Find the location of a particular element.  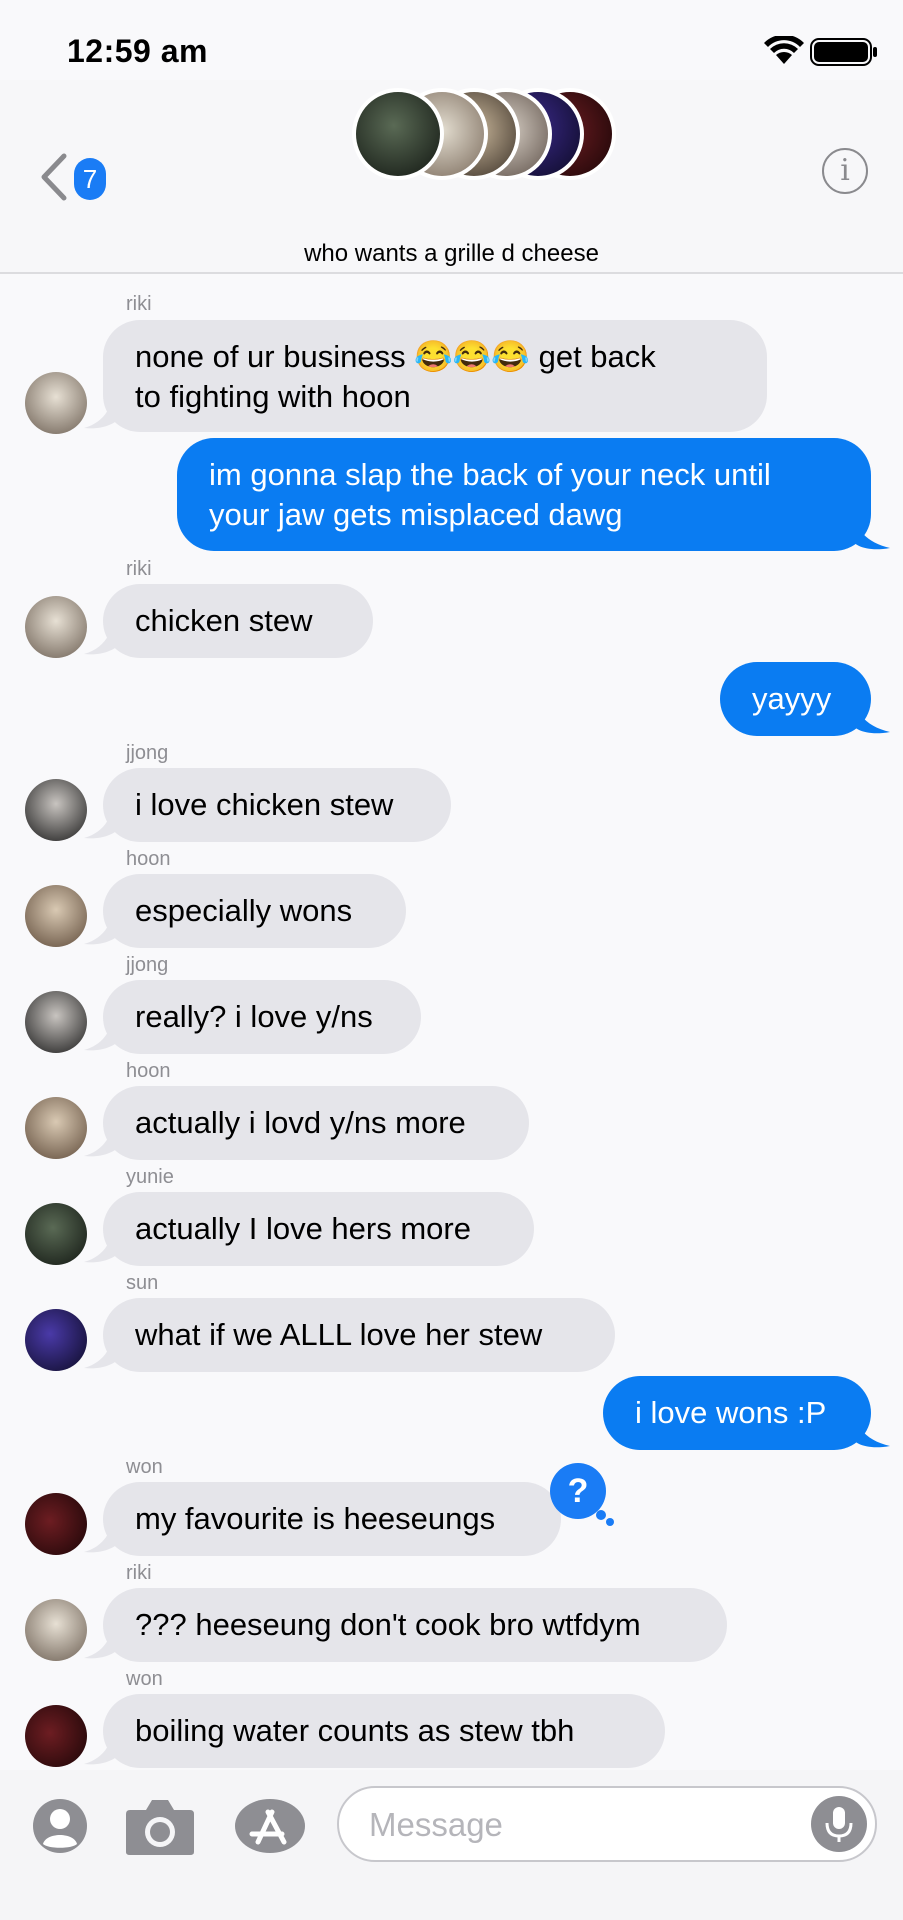

message-bubble: my favourite is heeseungs is located at coordinates (332, 1519).